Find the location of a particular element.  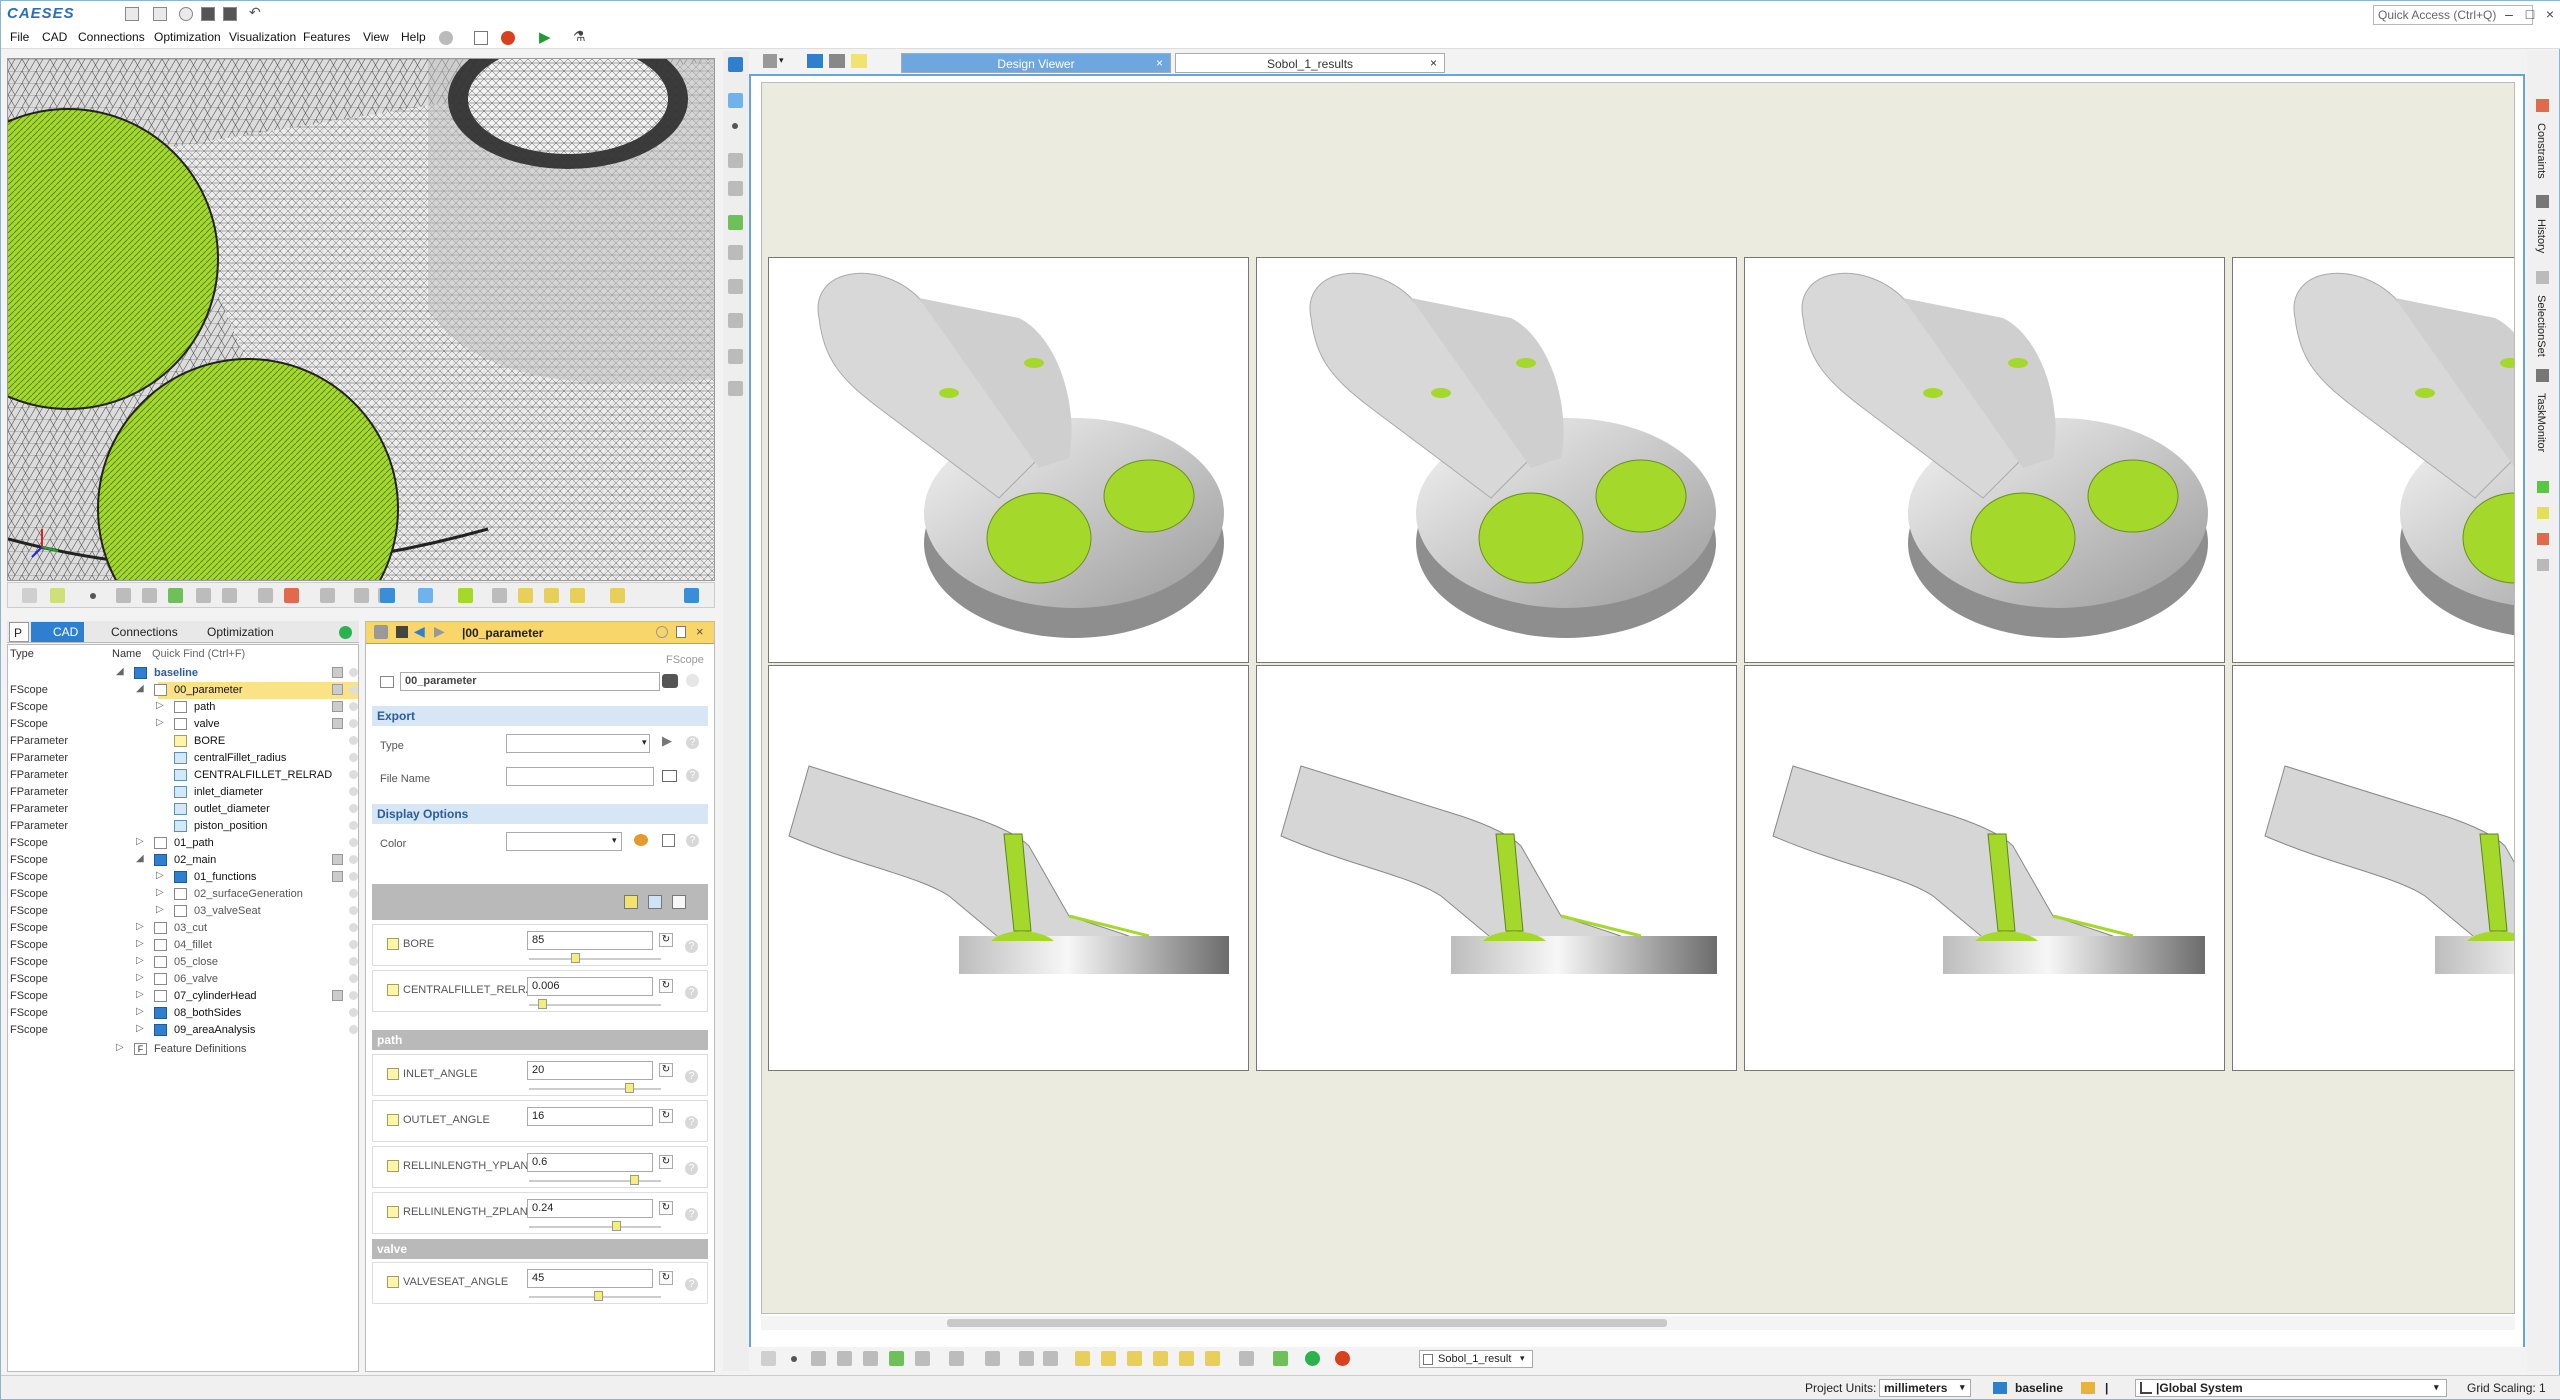

units-select: millimeters ▾ is located at coordinates (1925, 1388).